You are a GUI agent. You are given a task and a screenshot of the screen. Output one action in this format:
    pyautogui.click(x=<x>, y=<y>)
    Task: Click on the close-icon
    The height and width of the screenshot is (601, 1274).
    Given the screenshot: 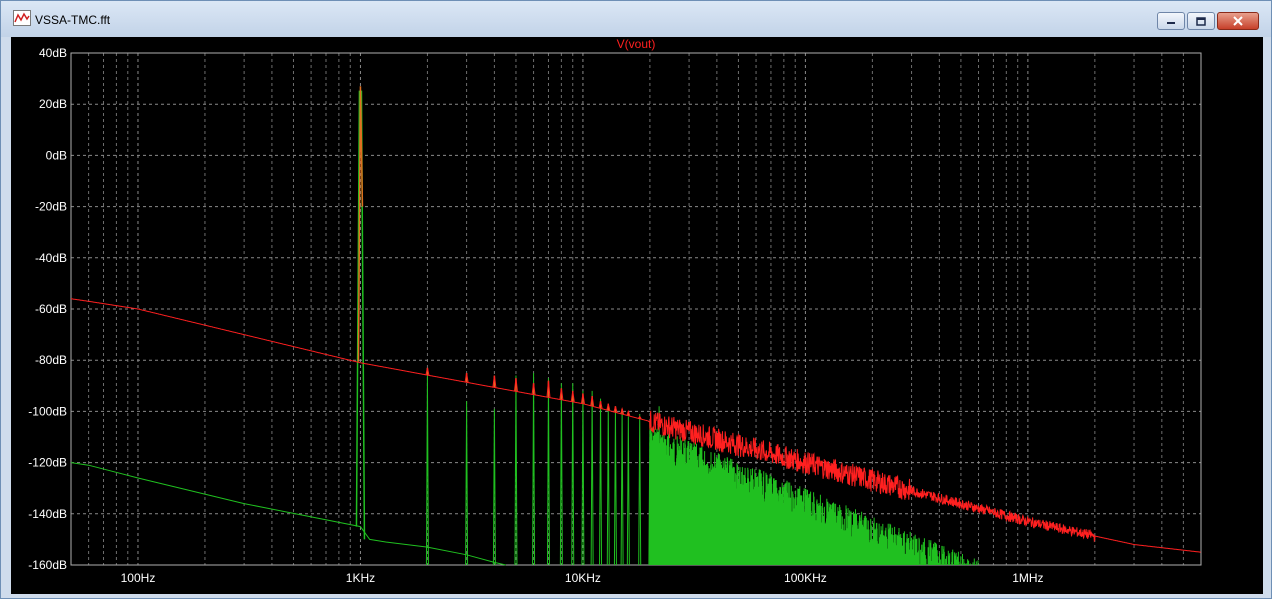 What is the action you would take?
    pyautogui.click(x=1238, y=21)
    